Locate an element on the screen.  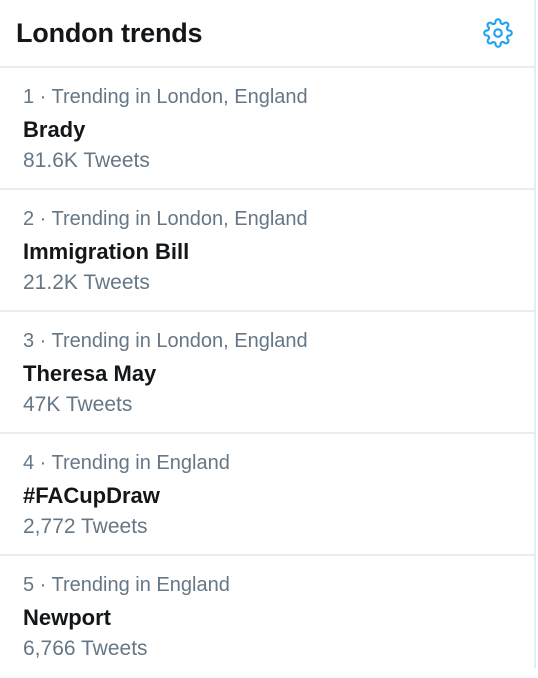
trend-meta: 4 · Trending in England is located at coordinates (267, 463).